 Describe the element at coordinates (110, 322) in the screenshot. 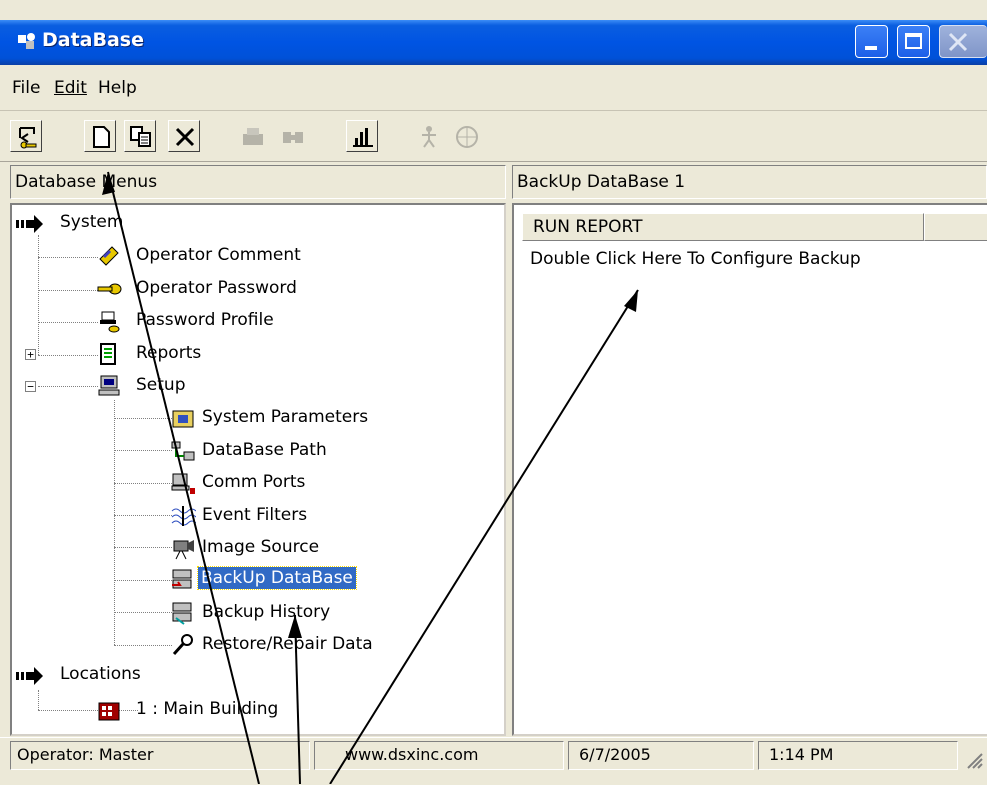

I see `profile-key-icon` at that location.